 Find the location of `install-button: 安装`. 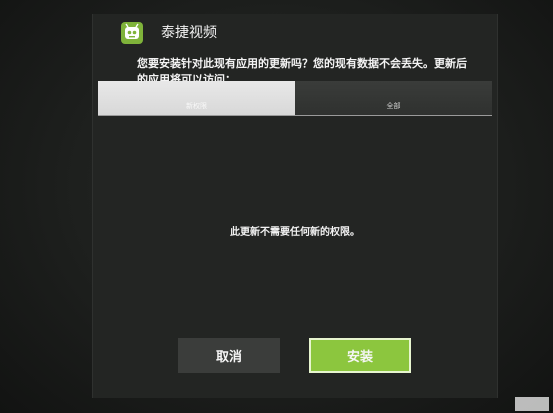

install-button: 安装 is located at coordinates (360, 355).